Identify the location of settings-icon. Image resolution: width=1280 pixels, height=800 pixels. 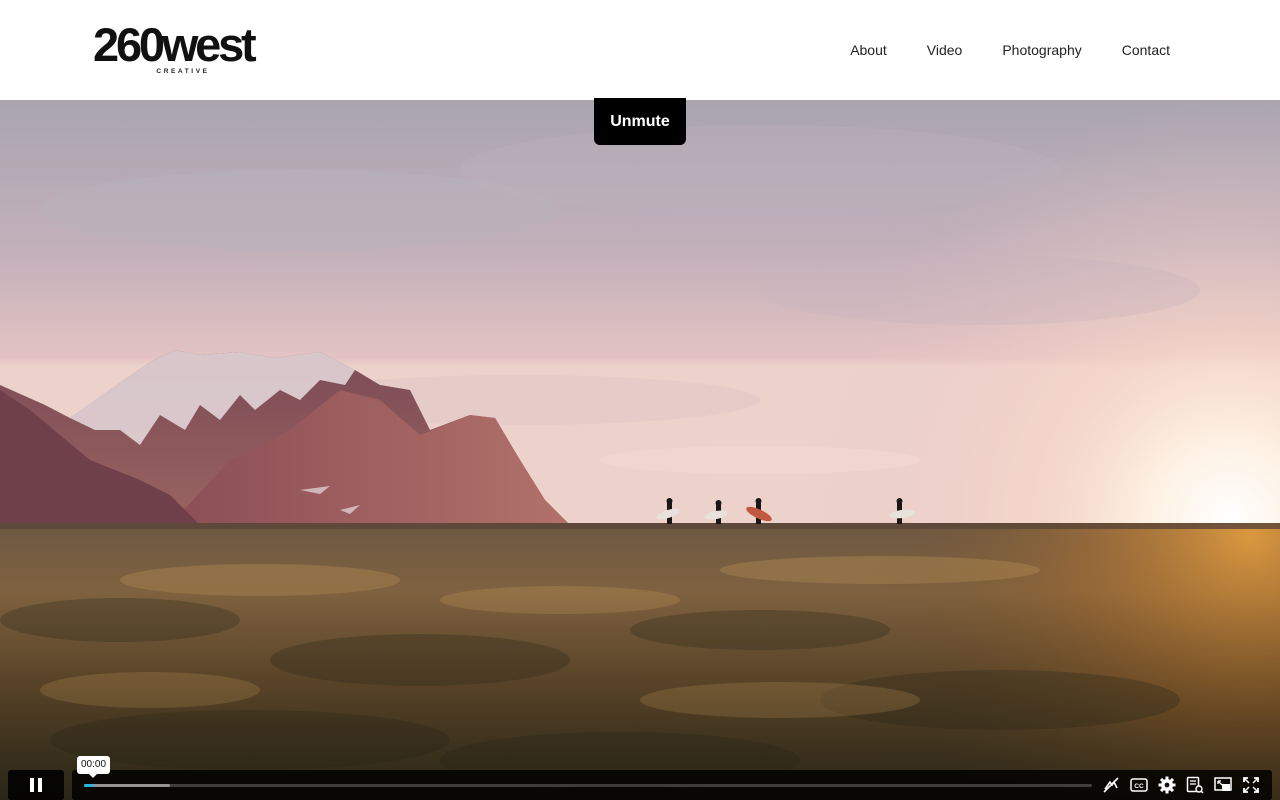
(1167, 785).